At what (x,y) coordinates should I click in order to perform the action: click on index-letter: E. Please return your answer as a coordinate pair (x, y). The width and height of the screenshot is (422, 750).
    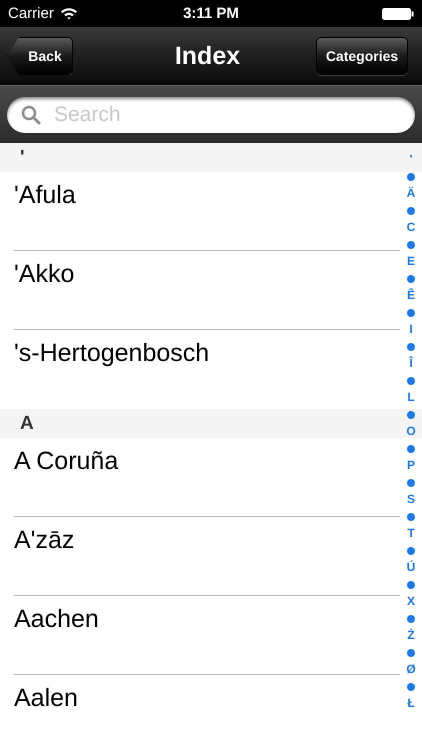
    Looking at the image, I should click on (410, 261).